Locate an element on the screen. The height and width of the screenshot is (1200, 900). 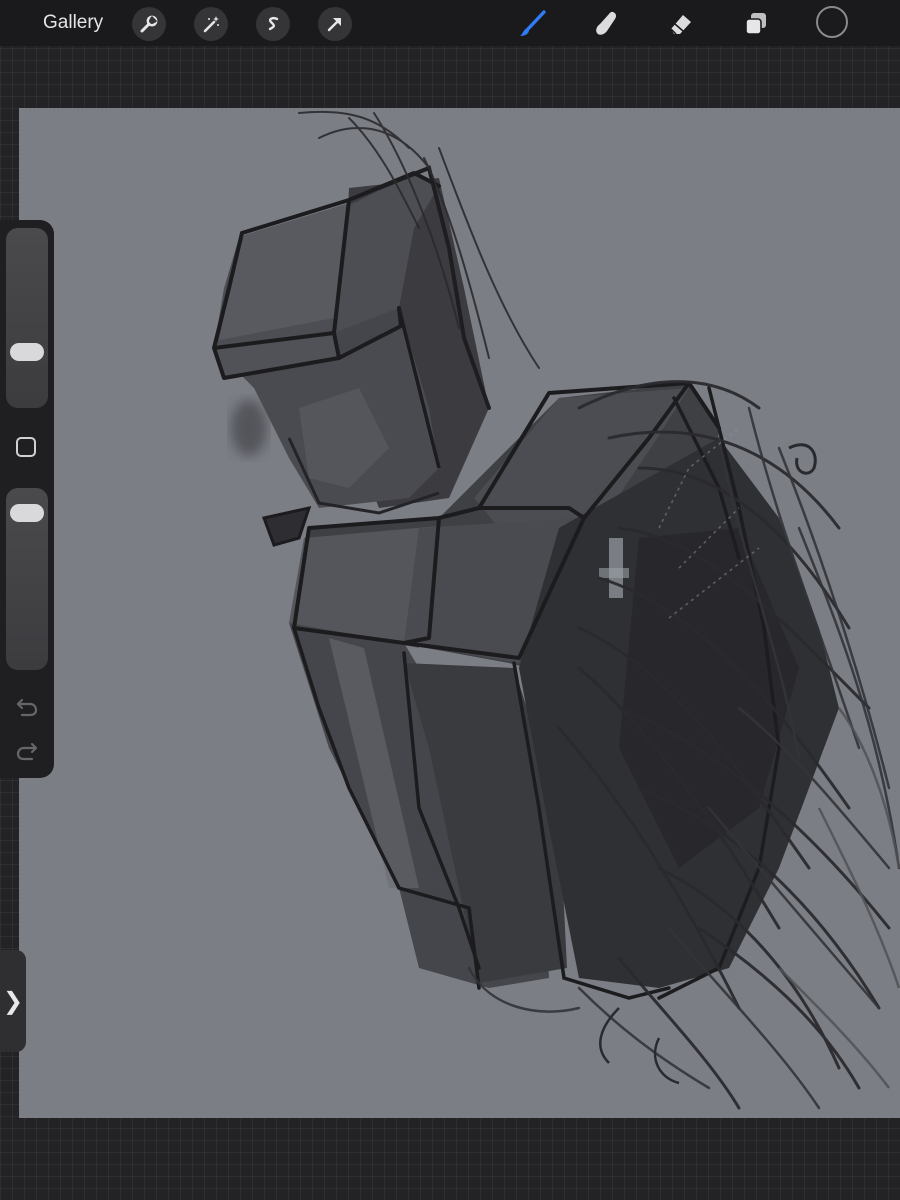
brush-tool-button is located at coordinates (532, 24).